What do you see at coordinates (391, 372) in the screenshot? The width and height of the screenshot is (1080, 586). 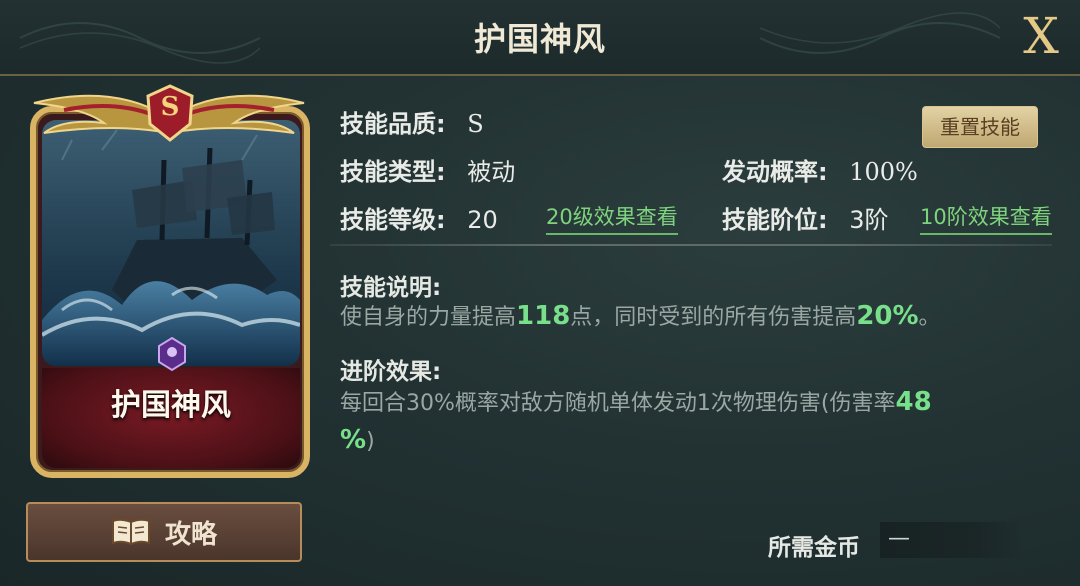 I see `advance-title: 进阶效果:` at bounding box center [391, 372].